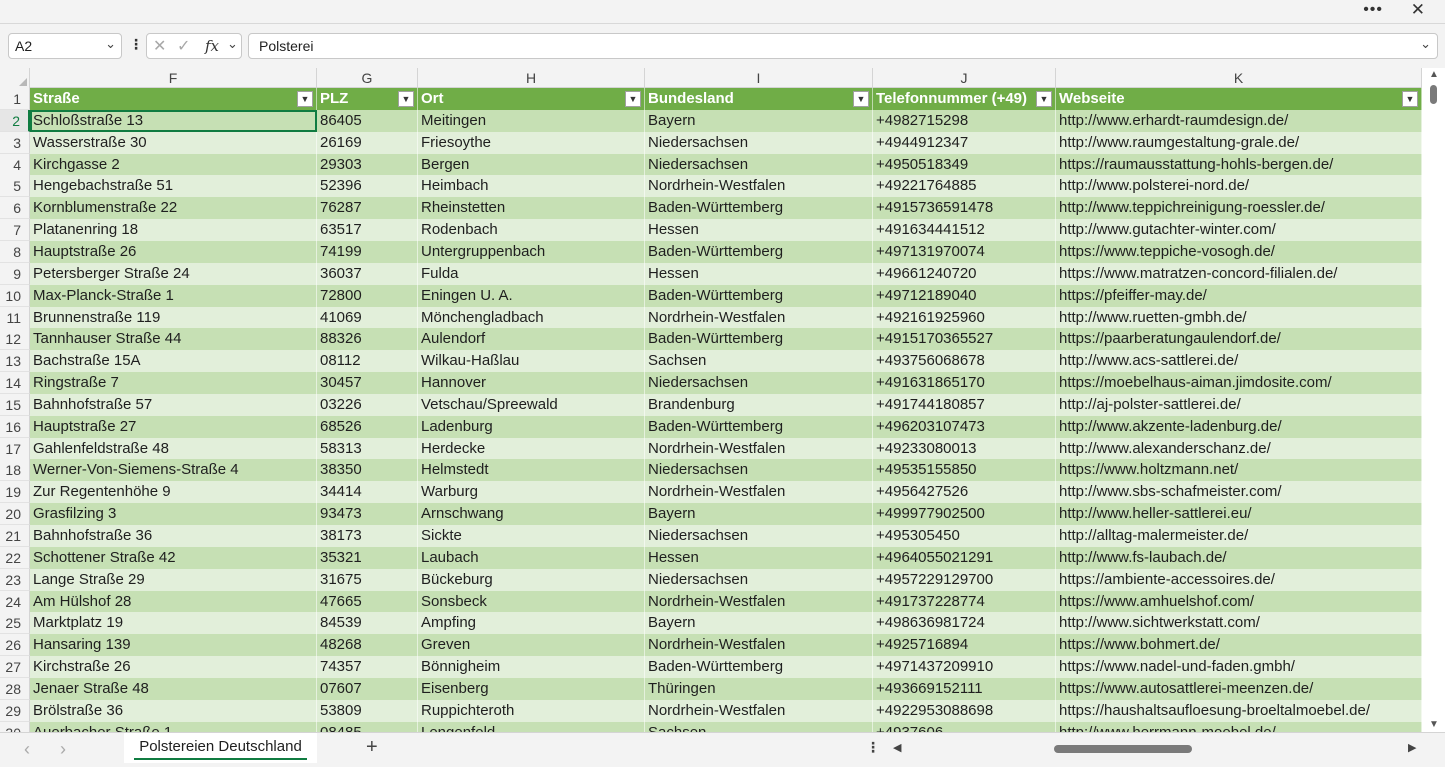 The image size is (1445, 767). What do you see at coordinates (367, 230) in the screenshot?
I see `table-cell: 63517` at bounding box center [367, 230].